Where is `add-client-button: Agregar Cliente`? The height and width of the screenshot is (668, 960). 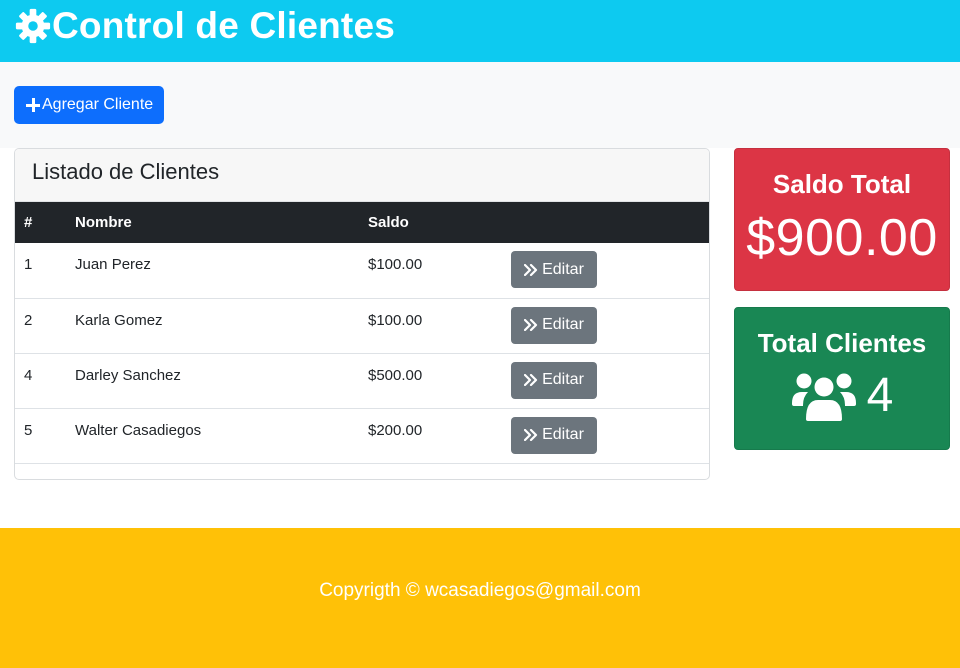
add-client-button: Agregar Cliente is located at coordinates (89, 105).